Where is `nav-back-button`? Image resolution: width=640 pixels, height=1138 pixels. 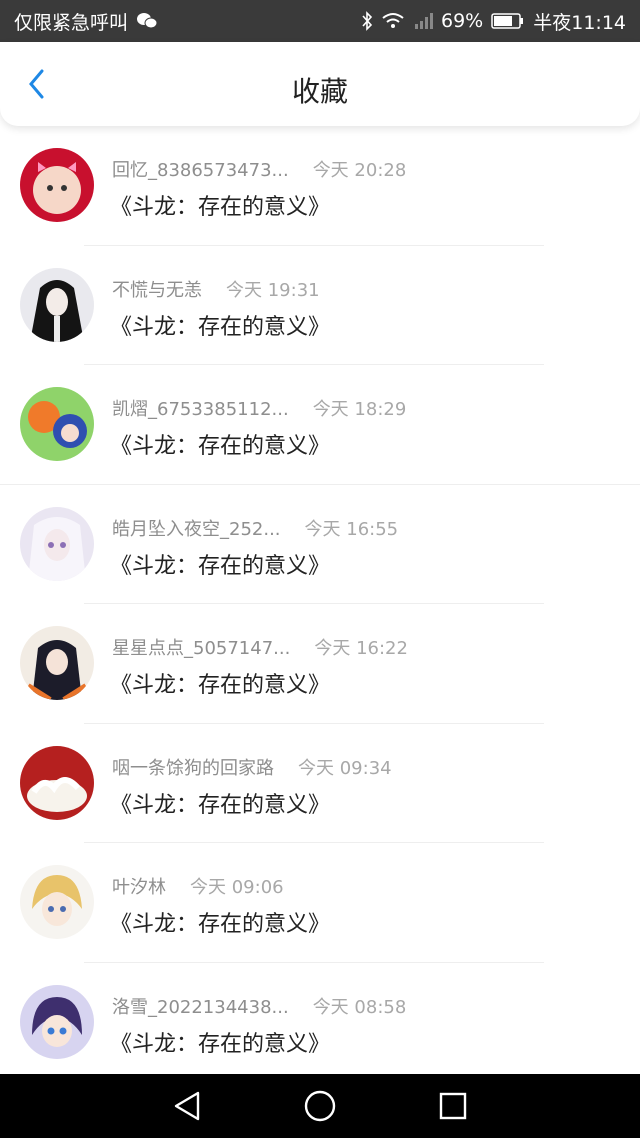 nav-back-button is located at coordinates (187, 1106).